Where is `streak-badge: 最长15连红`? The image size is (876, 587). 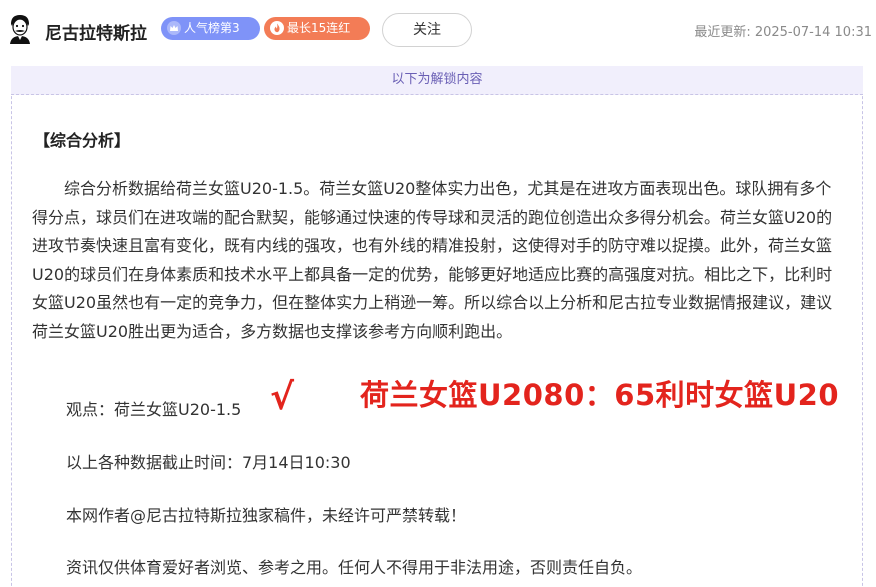 streak-badge: 最长15连红 is located at coordinates (317, 28).